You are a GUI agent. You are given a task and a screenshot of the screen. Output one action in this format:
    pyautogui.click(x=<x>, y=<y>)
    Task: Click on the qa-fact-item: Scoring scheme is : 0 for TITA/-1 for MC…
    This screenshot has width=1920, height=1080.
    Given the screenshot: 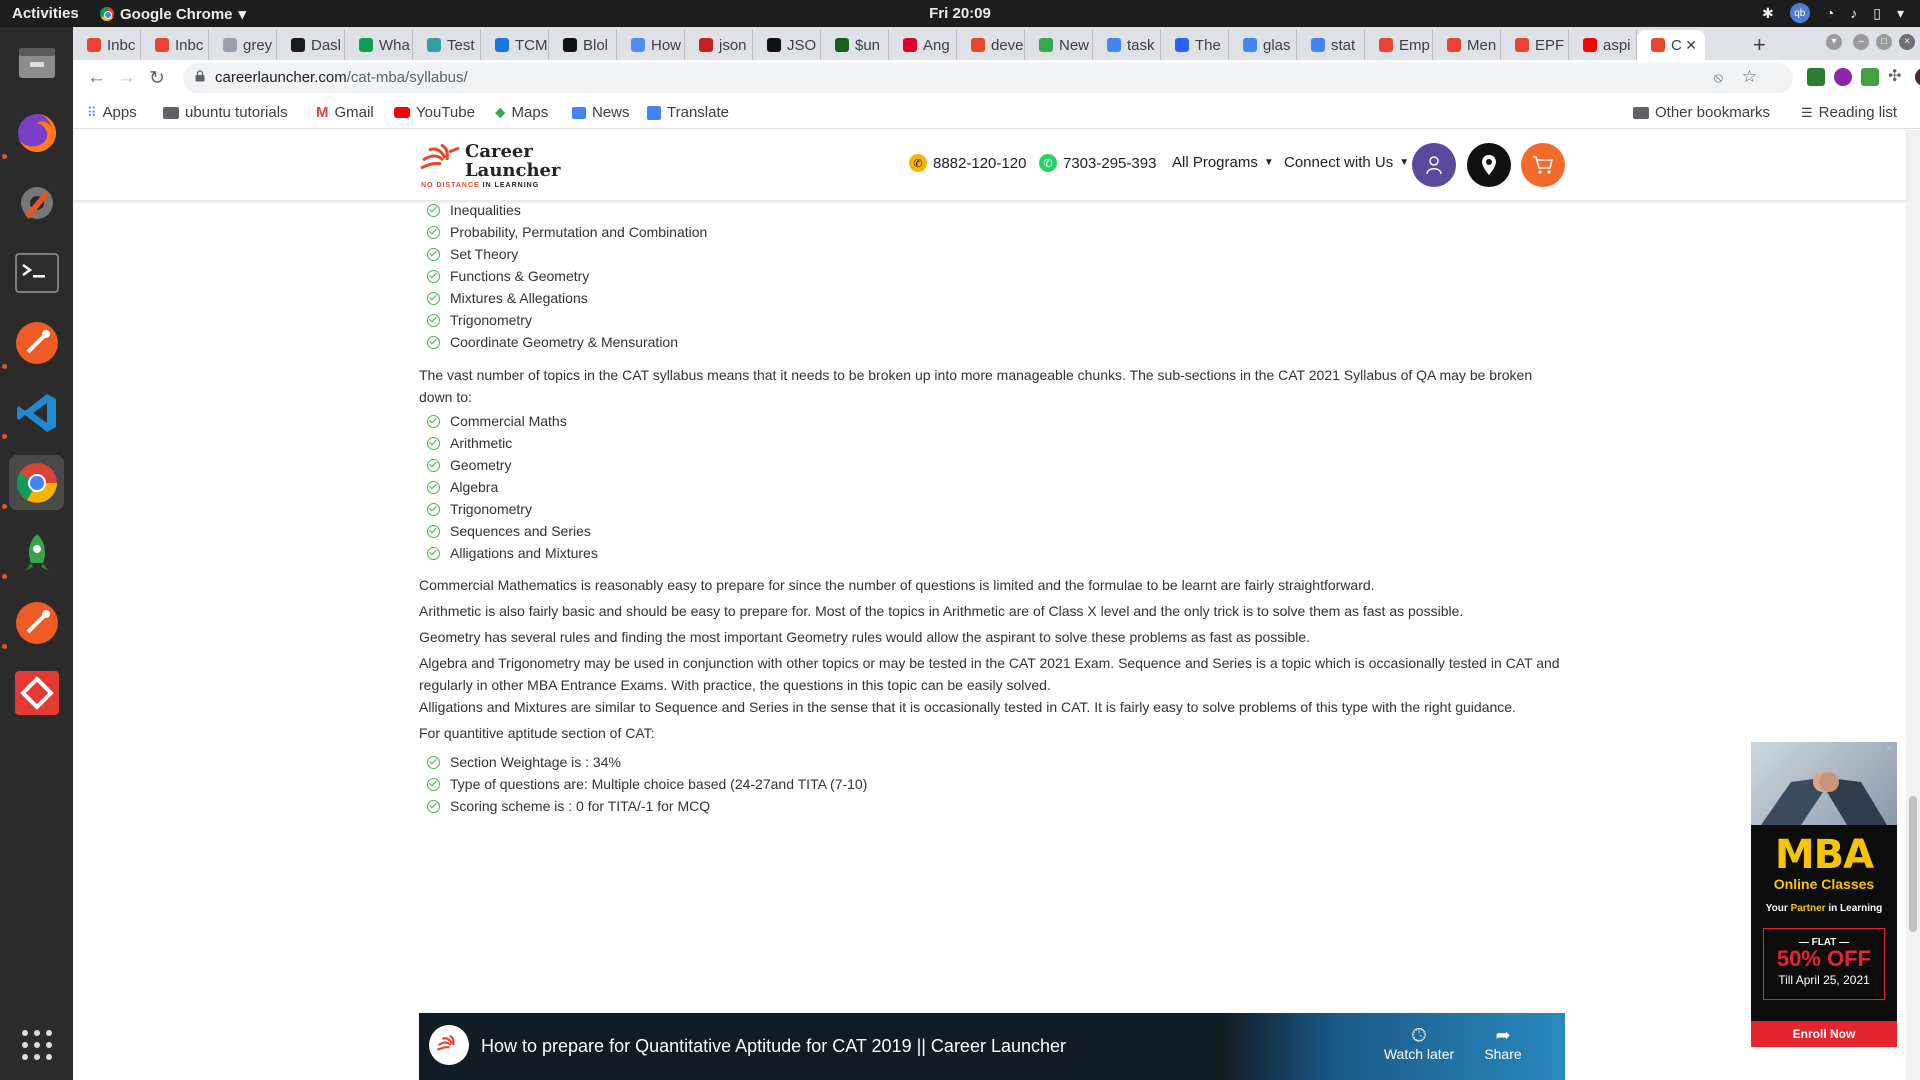 What is the action you would take?
    pyautogui.click(x=568, y=806)
    